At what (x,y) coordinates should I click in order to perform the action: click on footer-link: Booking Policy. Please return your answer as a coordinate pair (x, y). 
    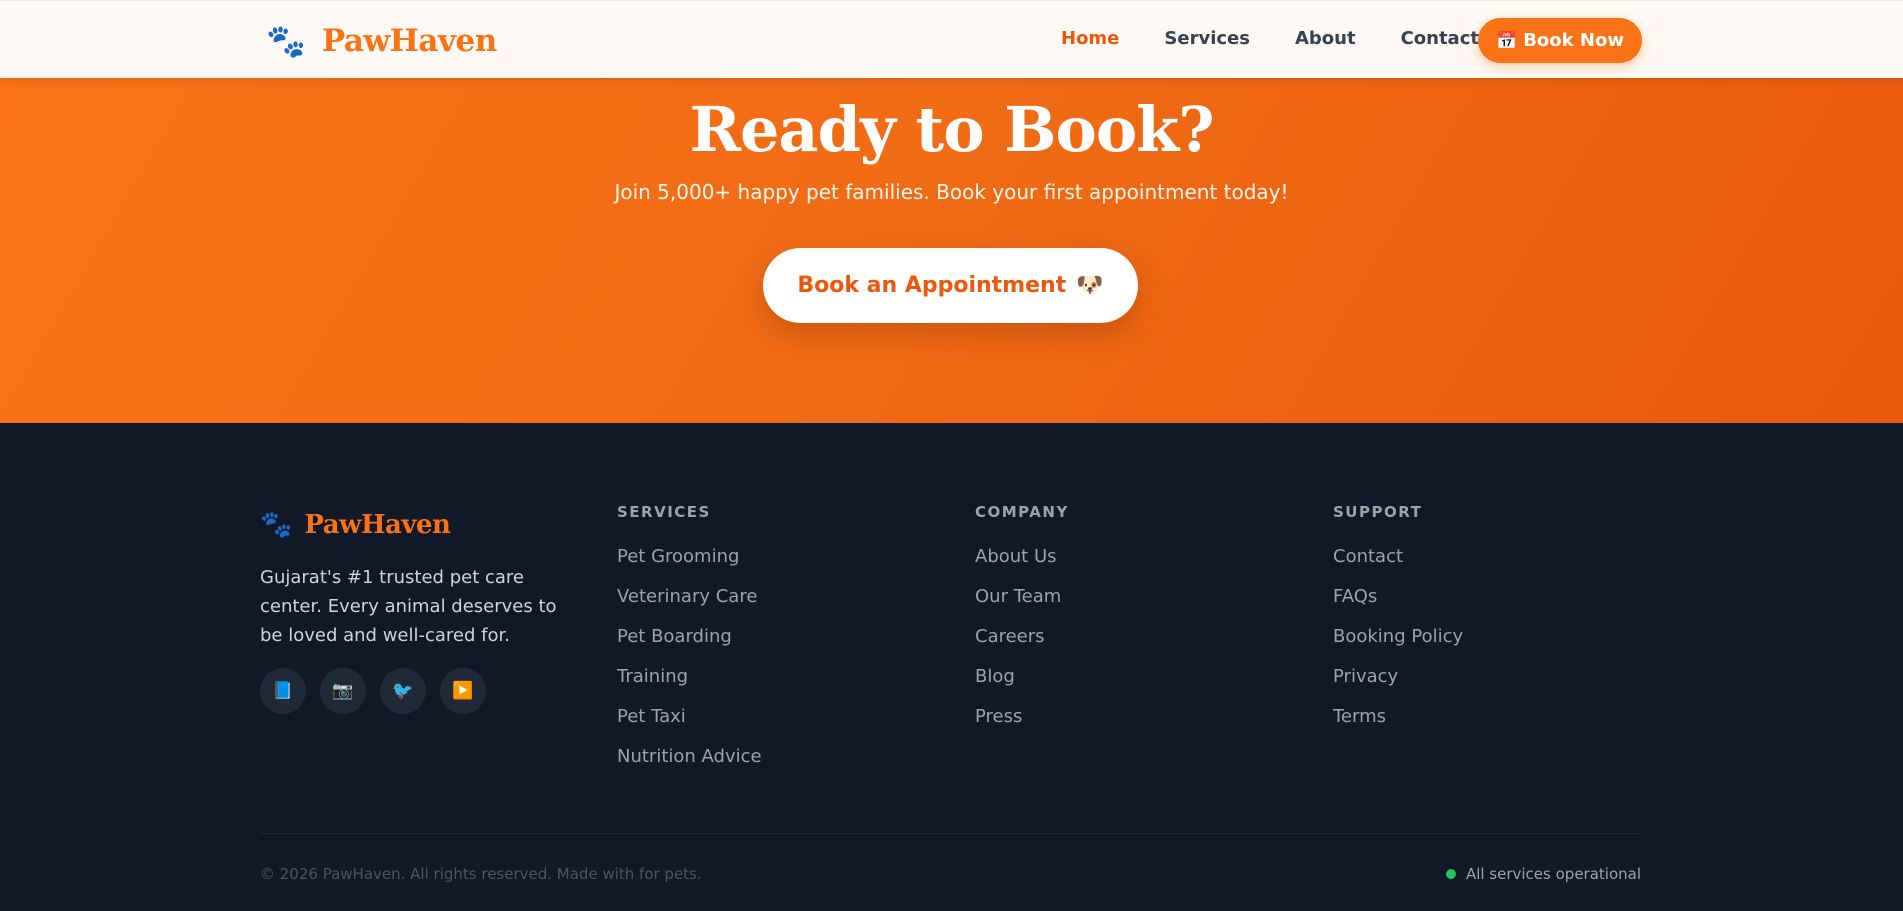
    Looking at the image, I should click on (1398, 645).